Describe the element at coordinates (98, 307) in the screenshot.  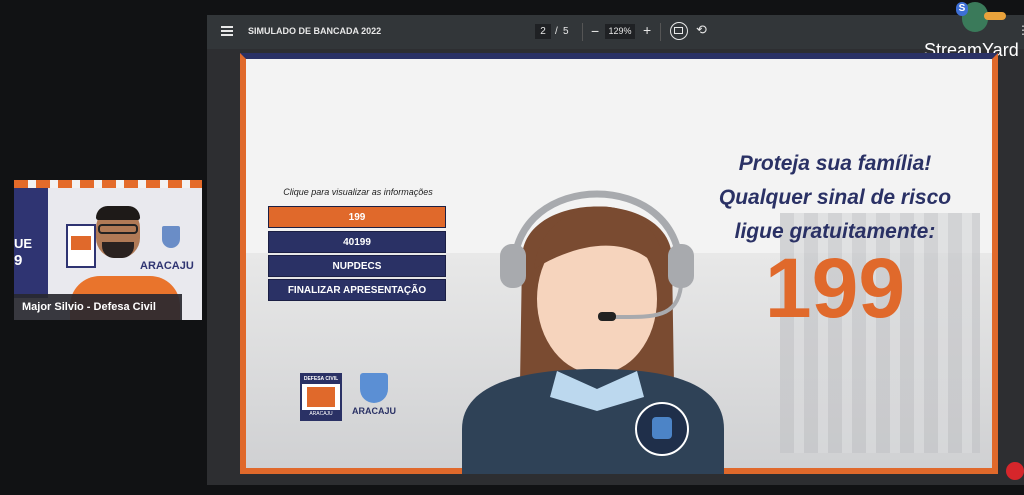
I see `participant-name-label: Major Silvio - Defesa Civil` at that location.